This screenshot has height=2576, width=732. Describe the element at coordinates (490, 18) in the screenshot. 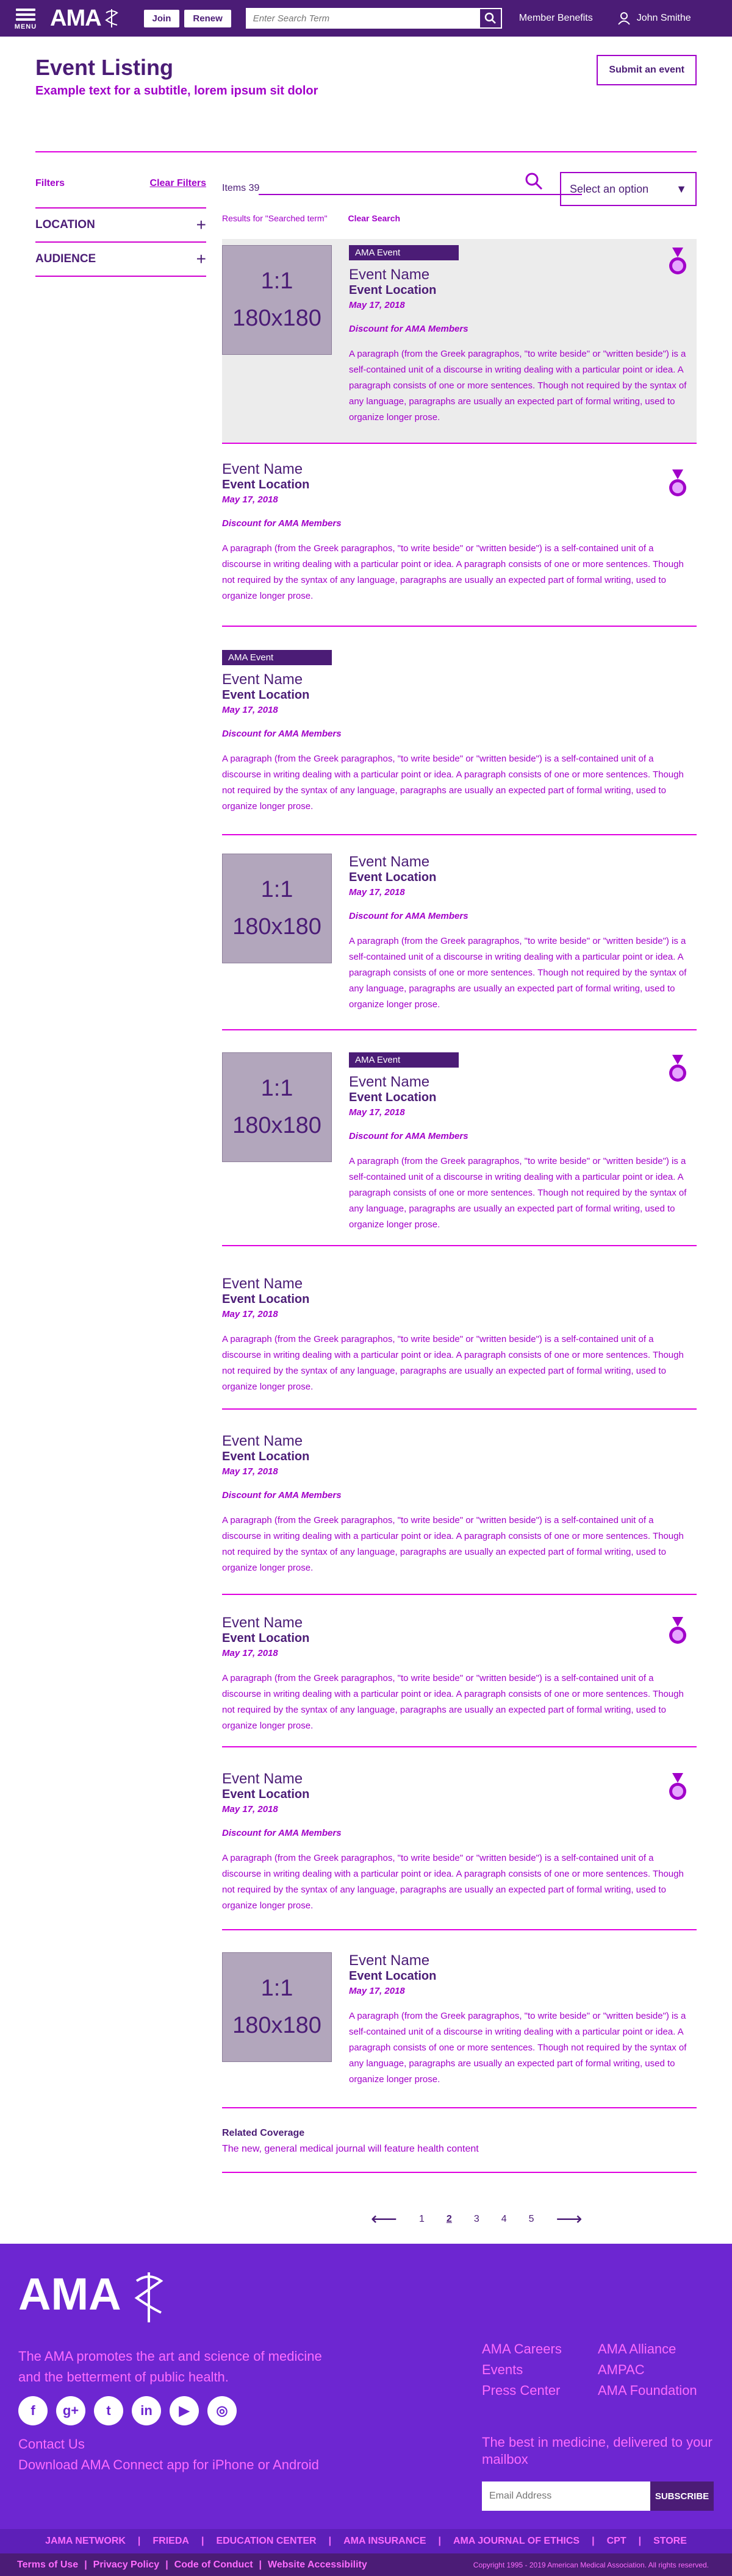

I see `search-button` at that location.